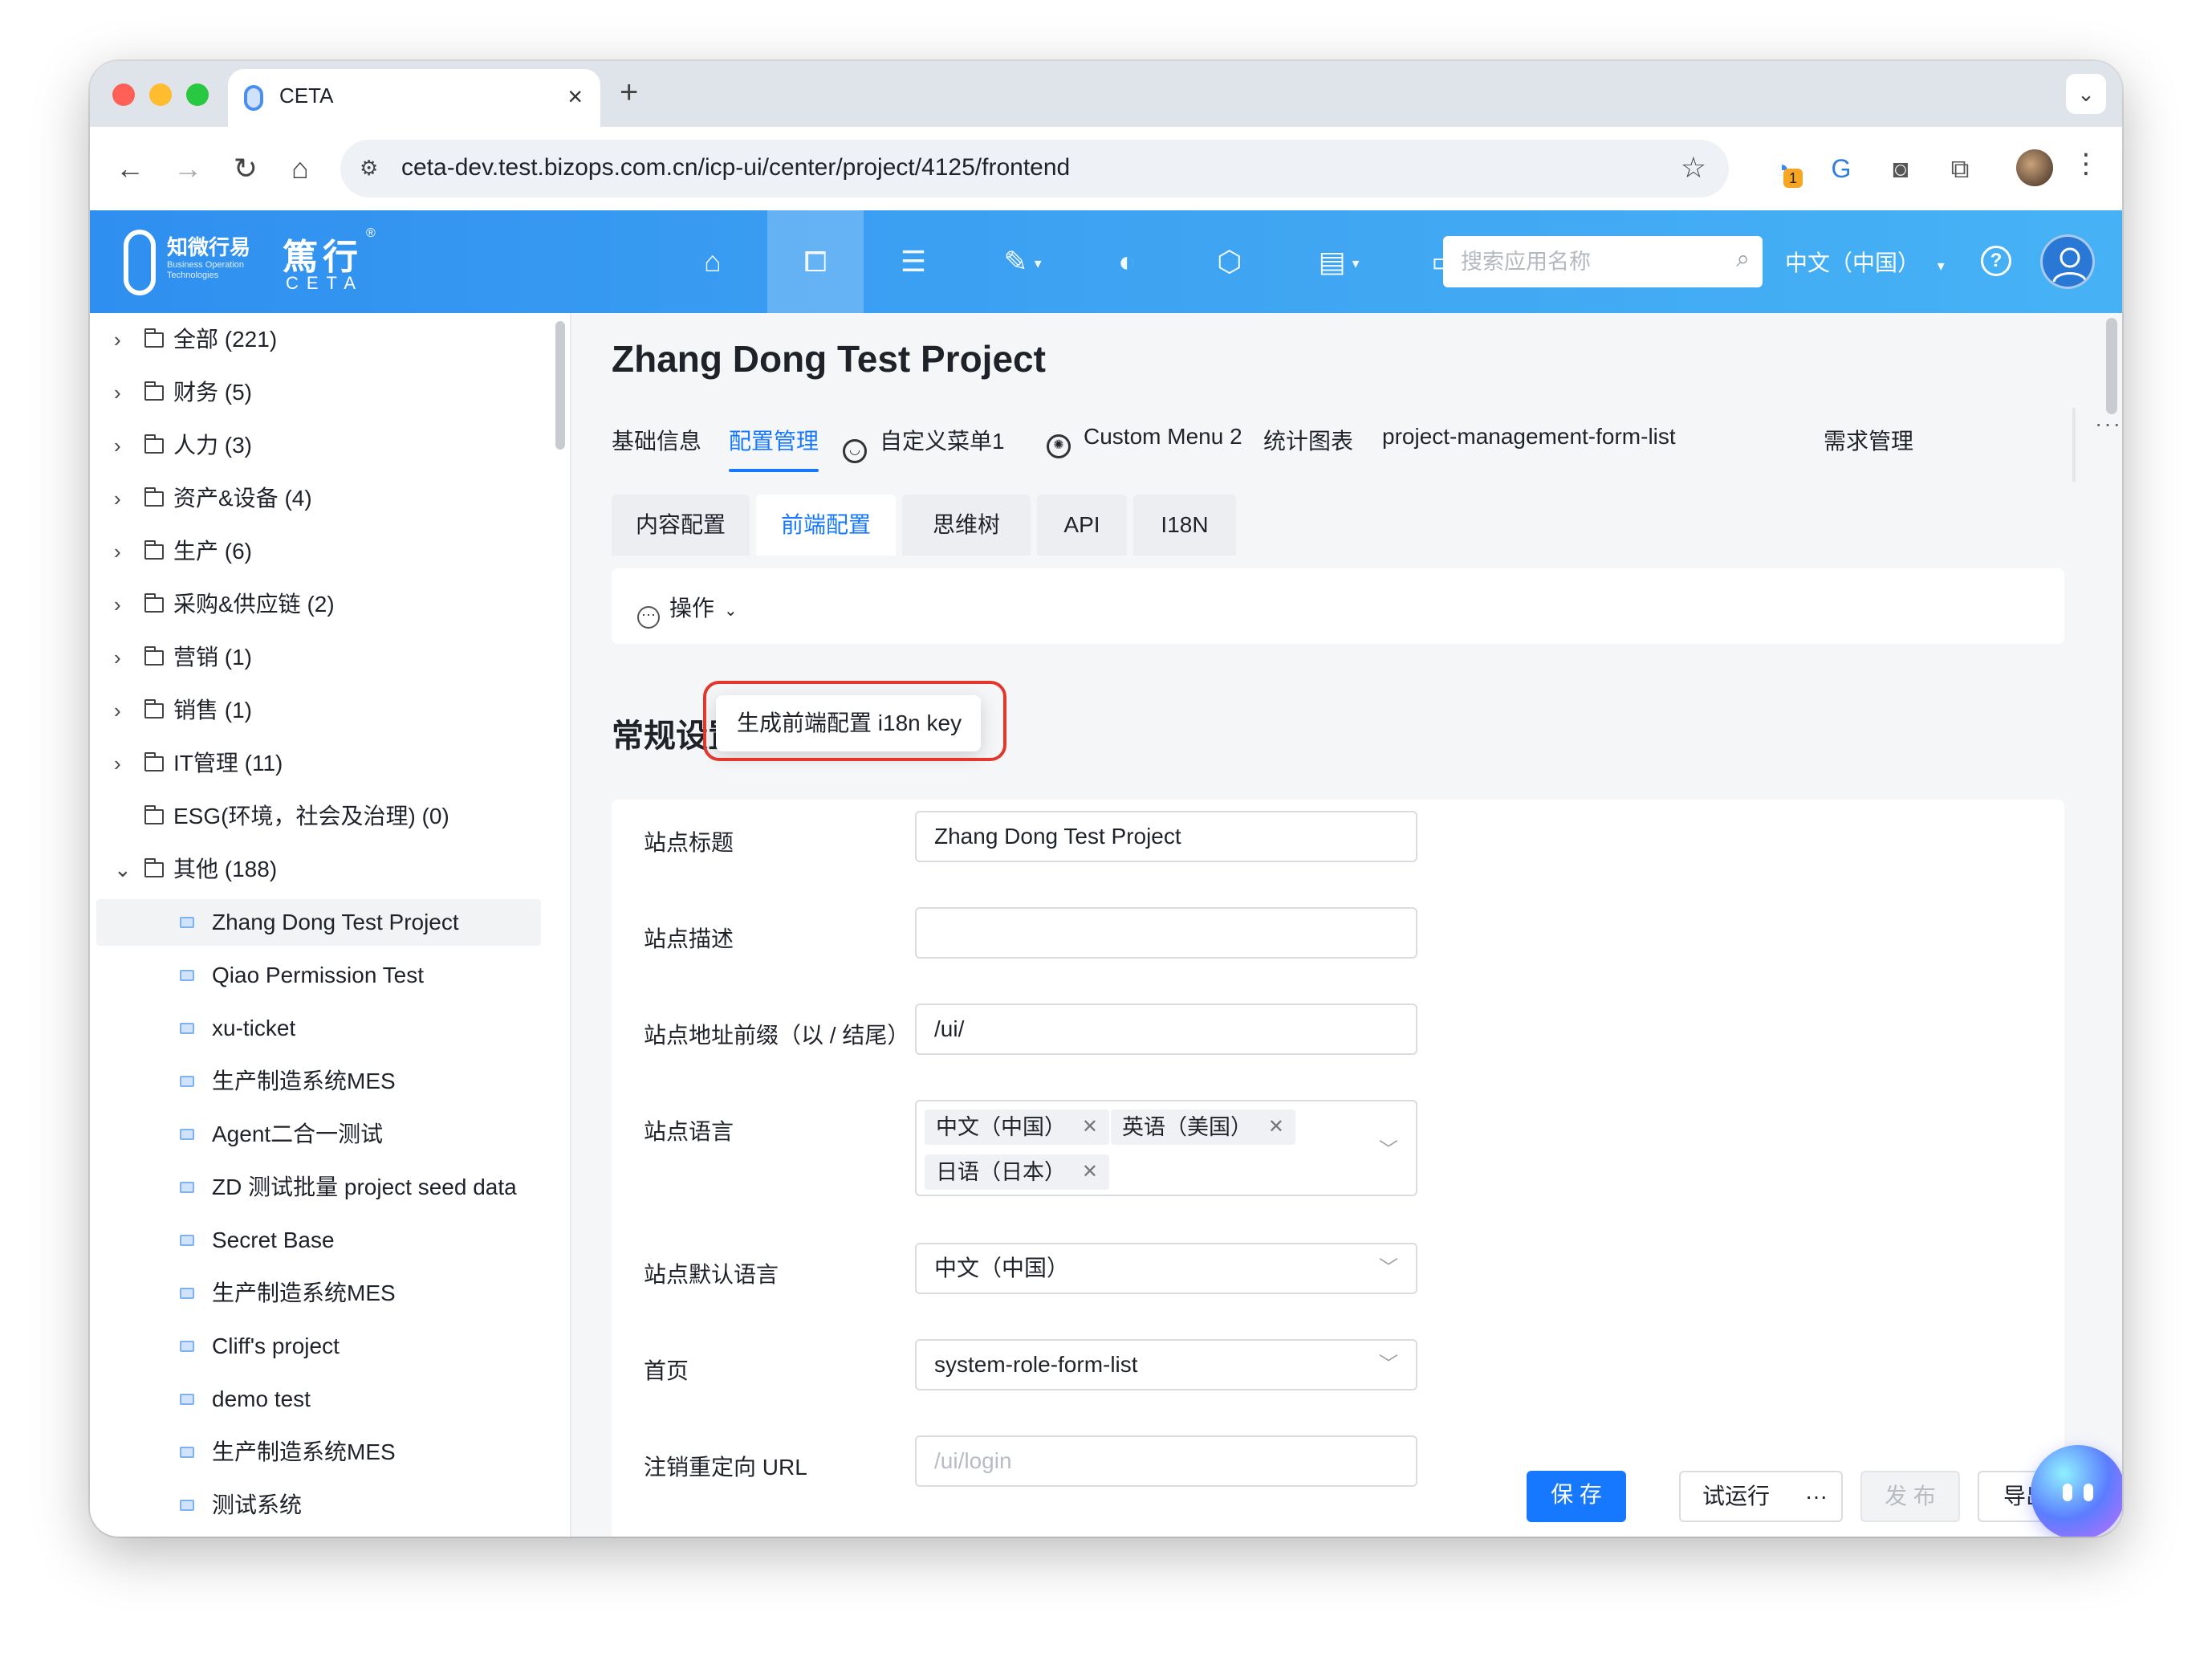 The image size is (2212, 1657). Describe the element at coordinates (1082, 525) in the screenshot. I see `subtab-api: API` at that location.